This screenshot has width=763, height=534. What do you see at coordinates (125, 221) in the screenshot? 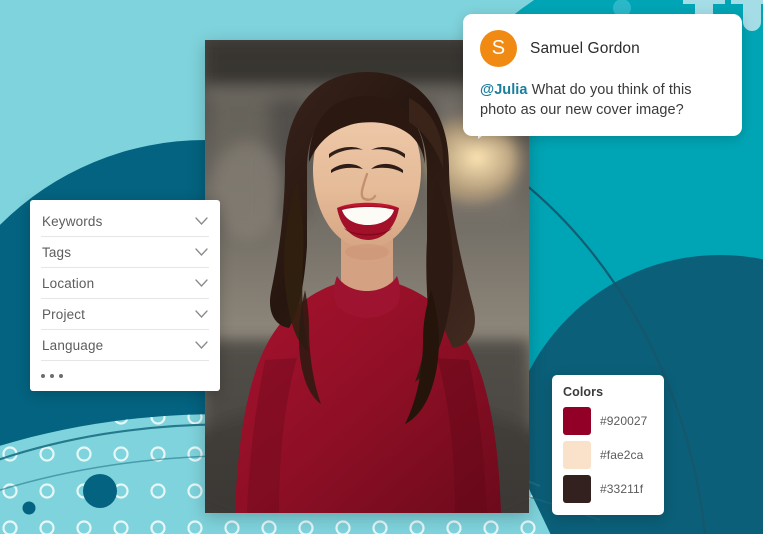
I see `metadata-row-keywords: Keywords` at bounding box center [125, 221].